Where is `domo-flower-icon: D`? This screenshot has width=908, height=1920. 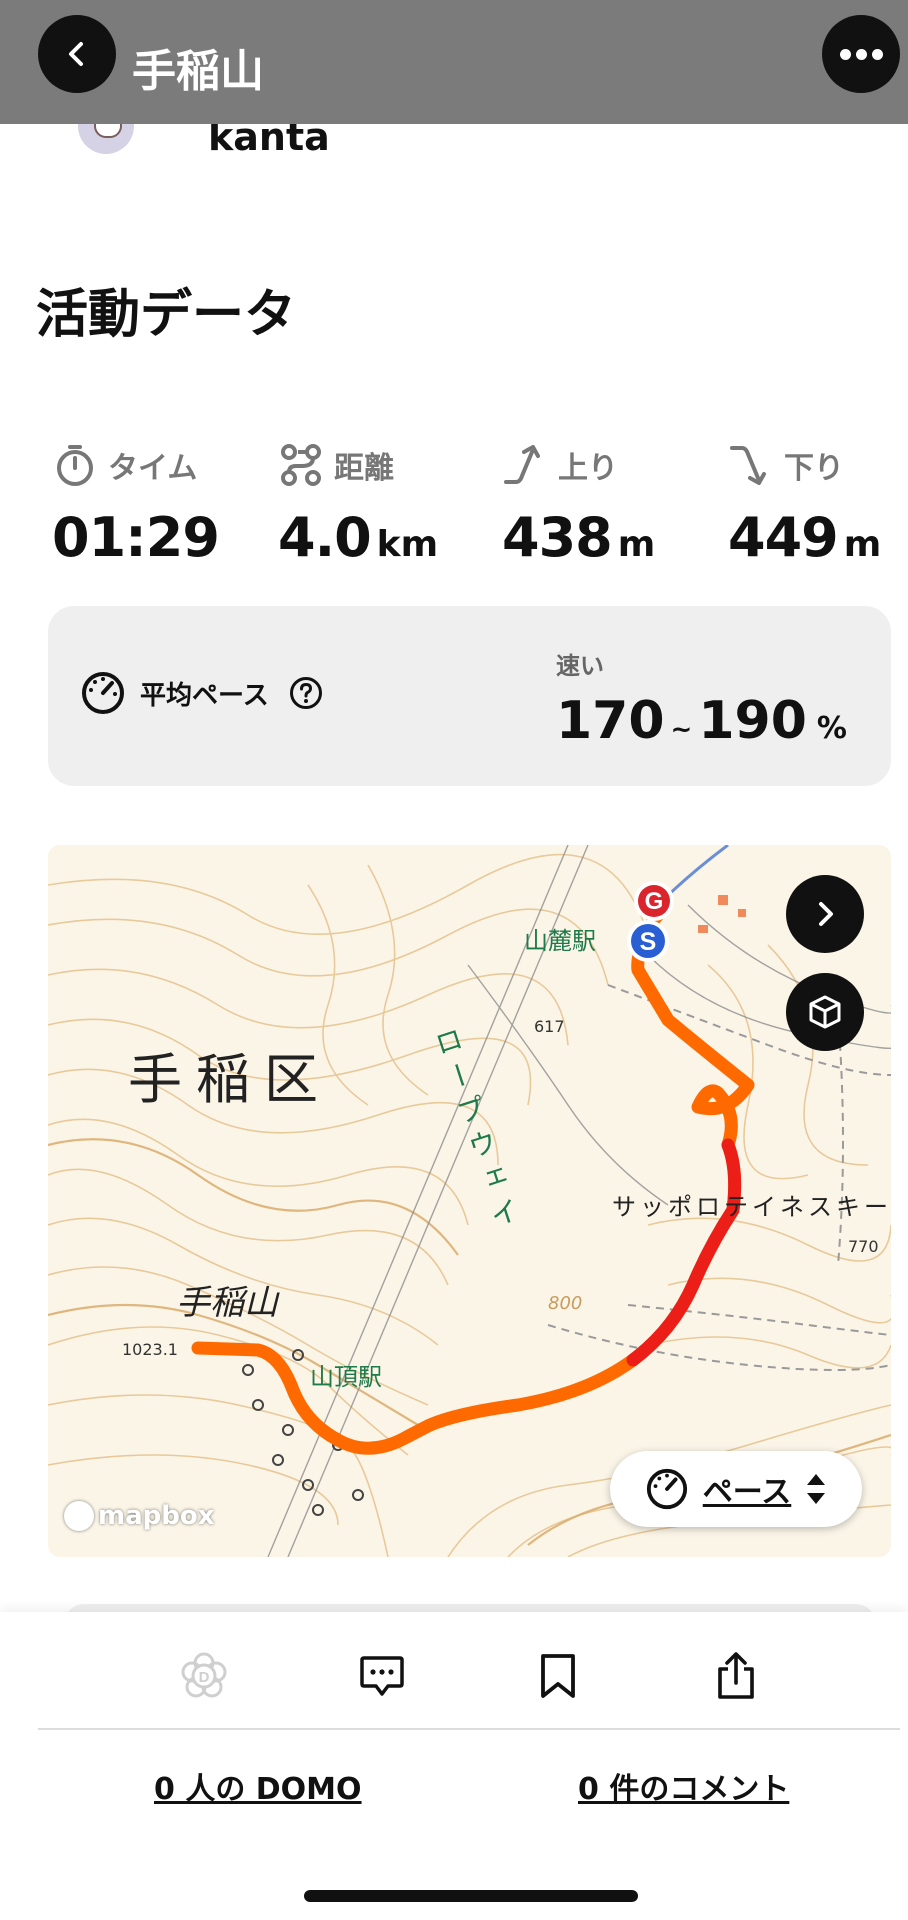
domo-flower-icon: D is located at coordinates (204, 1675).